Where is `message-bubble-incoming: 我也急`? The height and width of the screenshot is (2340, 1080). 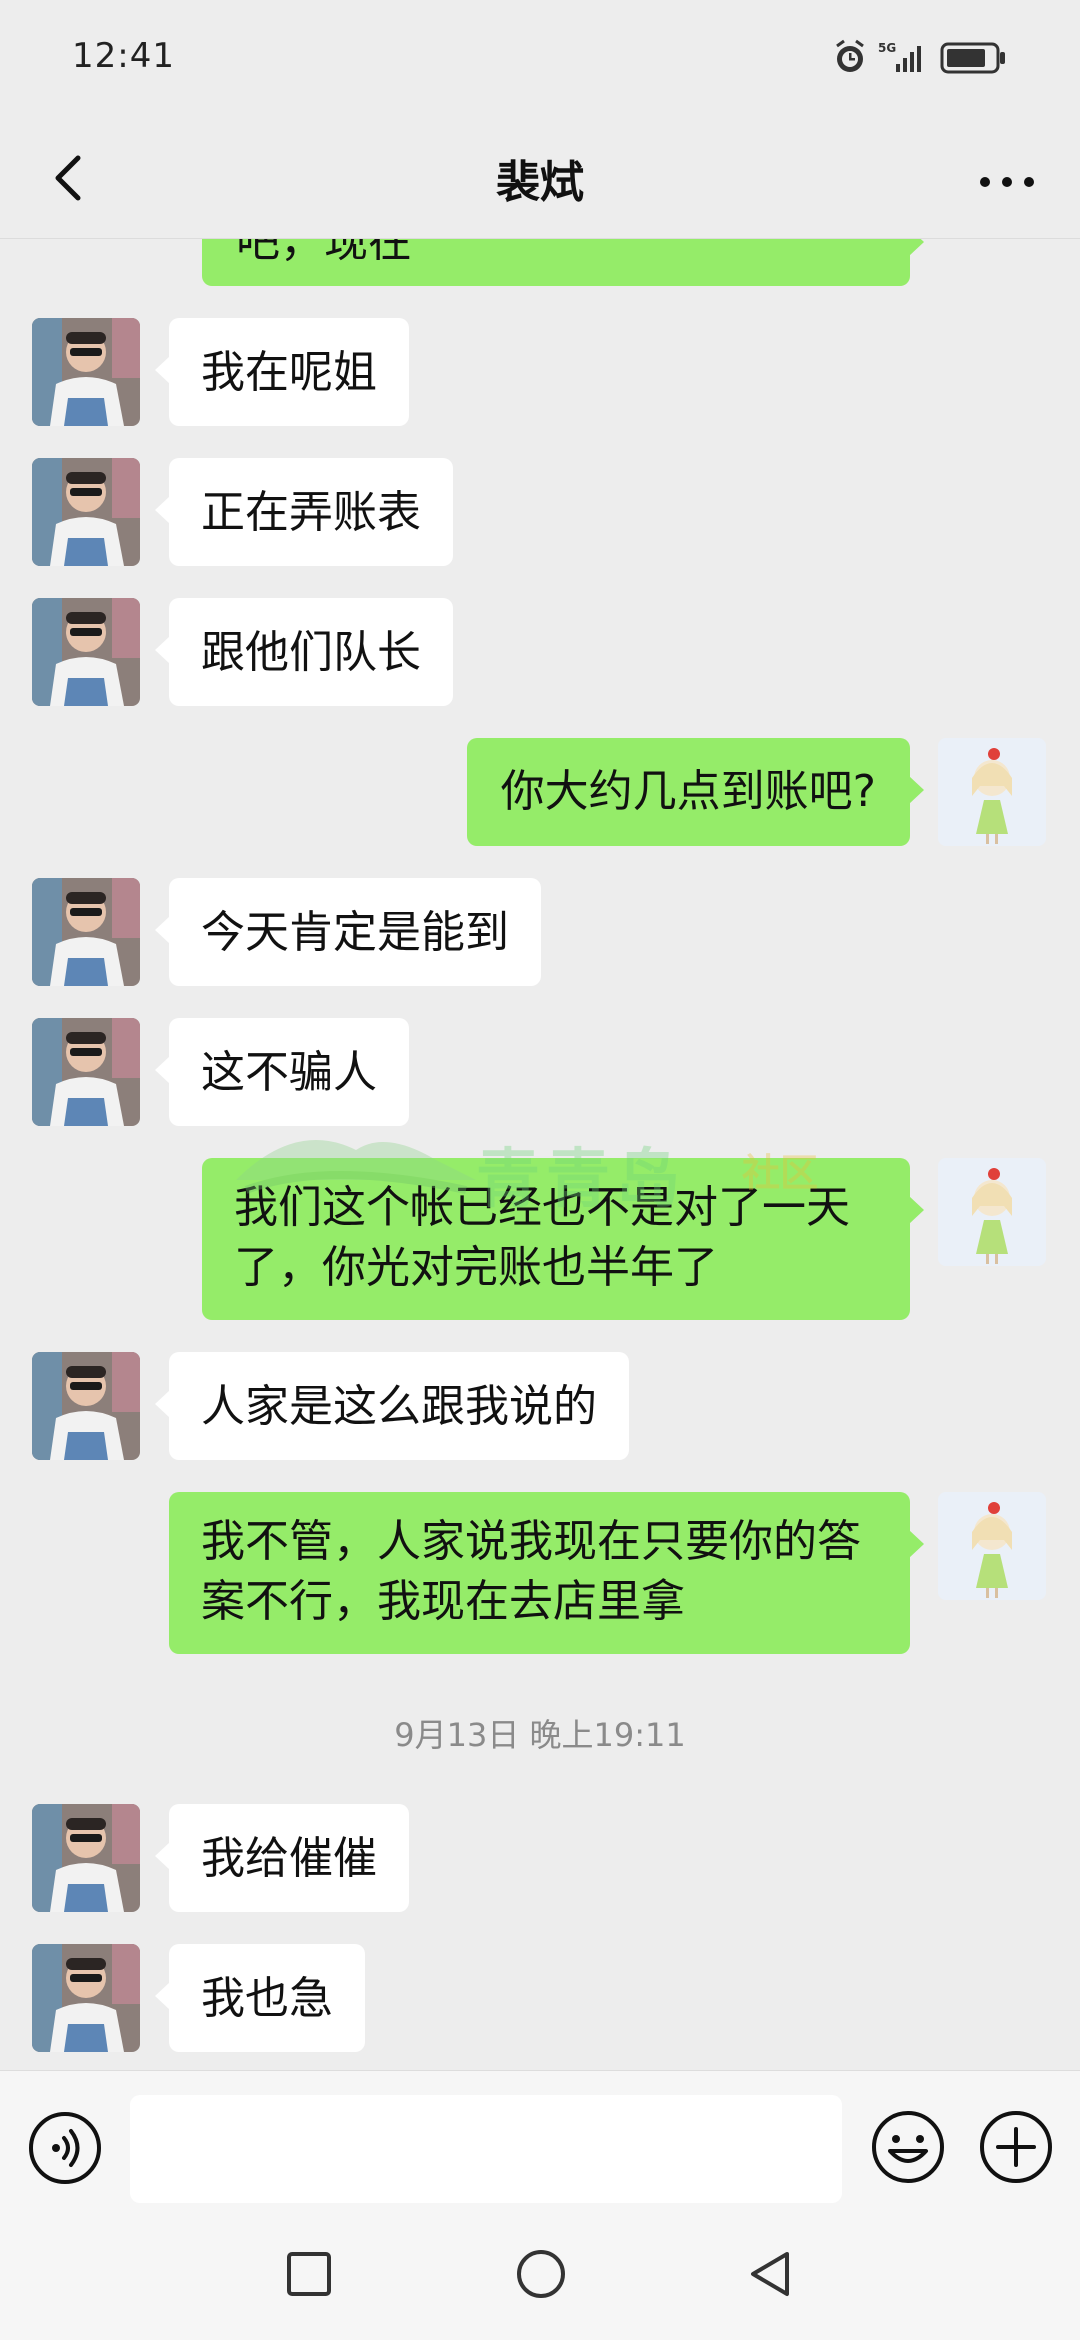 message-bubble-incoming: 我也急 is located at coordinates (260, 1998).